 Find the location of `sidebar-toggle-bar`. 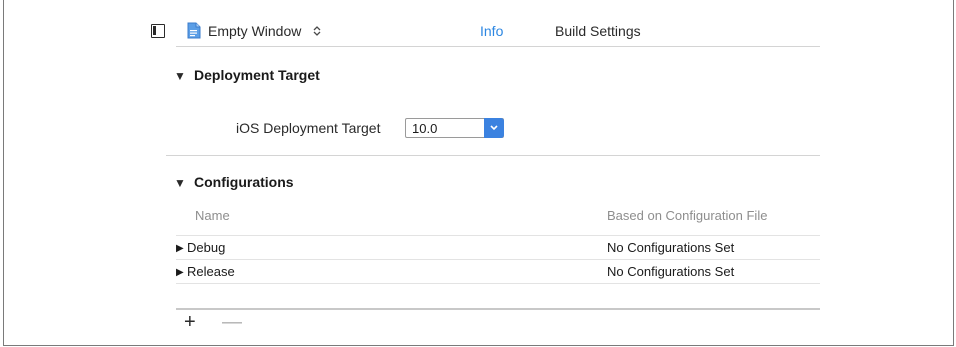

sidebar-toggle-bar is located at coordinates (154, 30).